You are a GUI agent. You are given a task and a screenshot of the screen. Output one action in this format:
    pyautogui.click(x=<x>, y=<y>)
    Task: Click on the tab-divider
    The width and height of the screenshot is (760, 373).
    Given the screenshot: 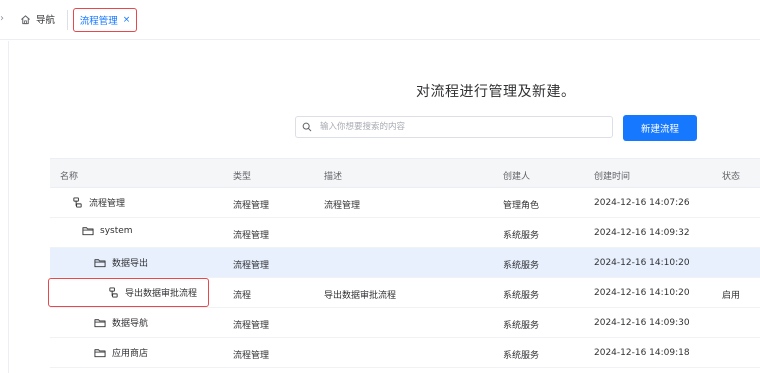 What is the action you would take?
    pyautogui.click(x=67, y=20)
    